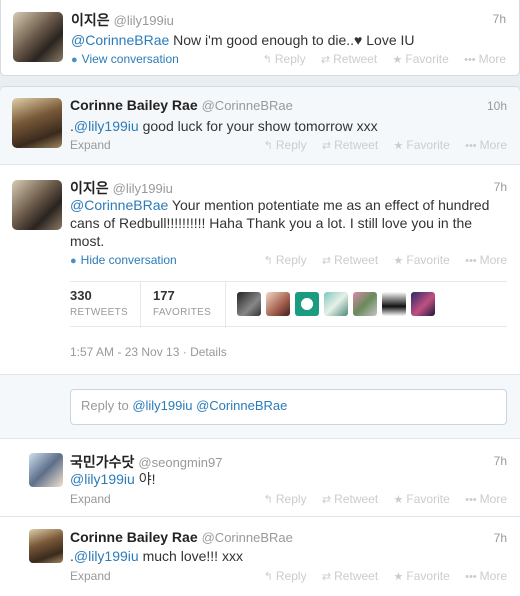 The image size is (520, 596). Describe the element at coordinates (140, 305) in the screenshot. I see `divider` at that location.